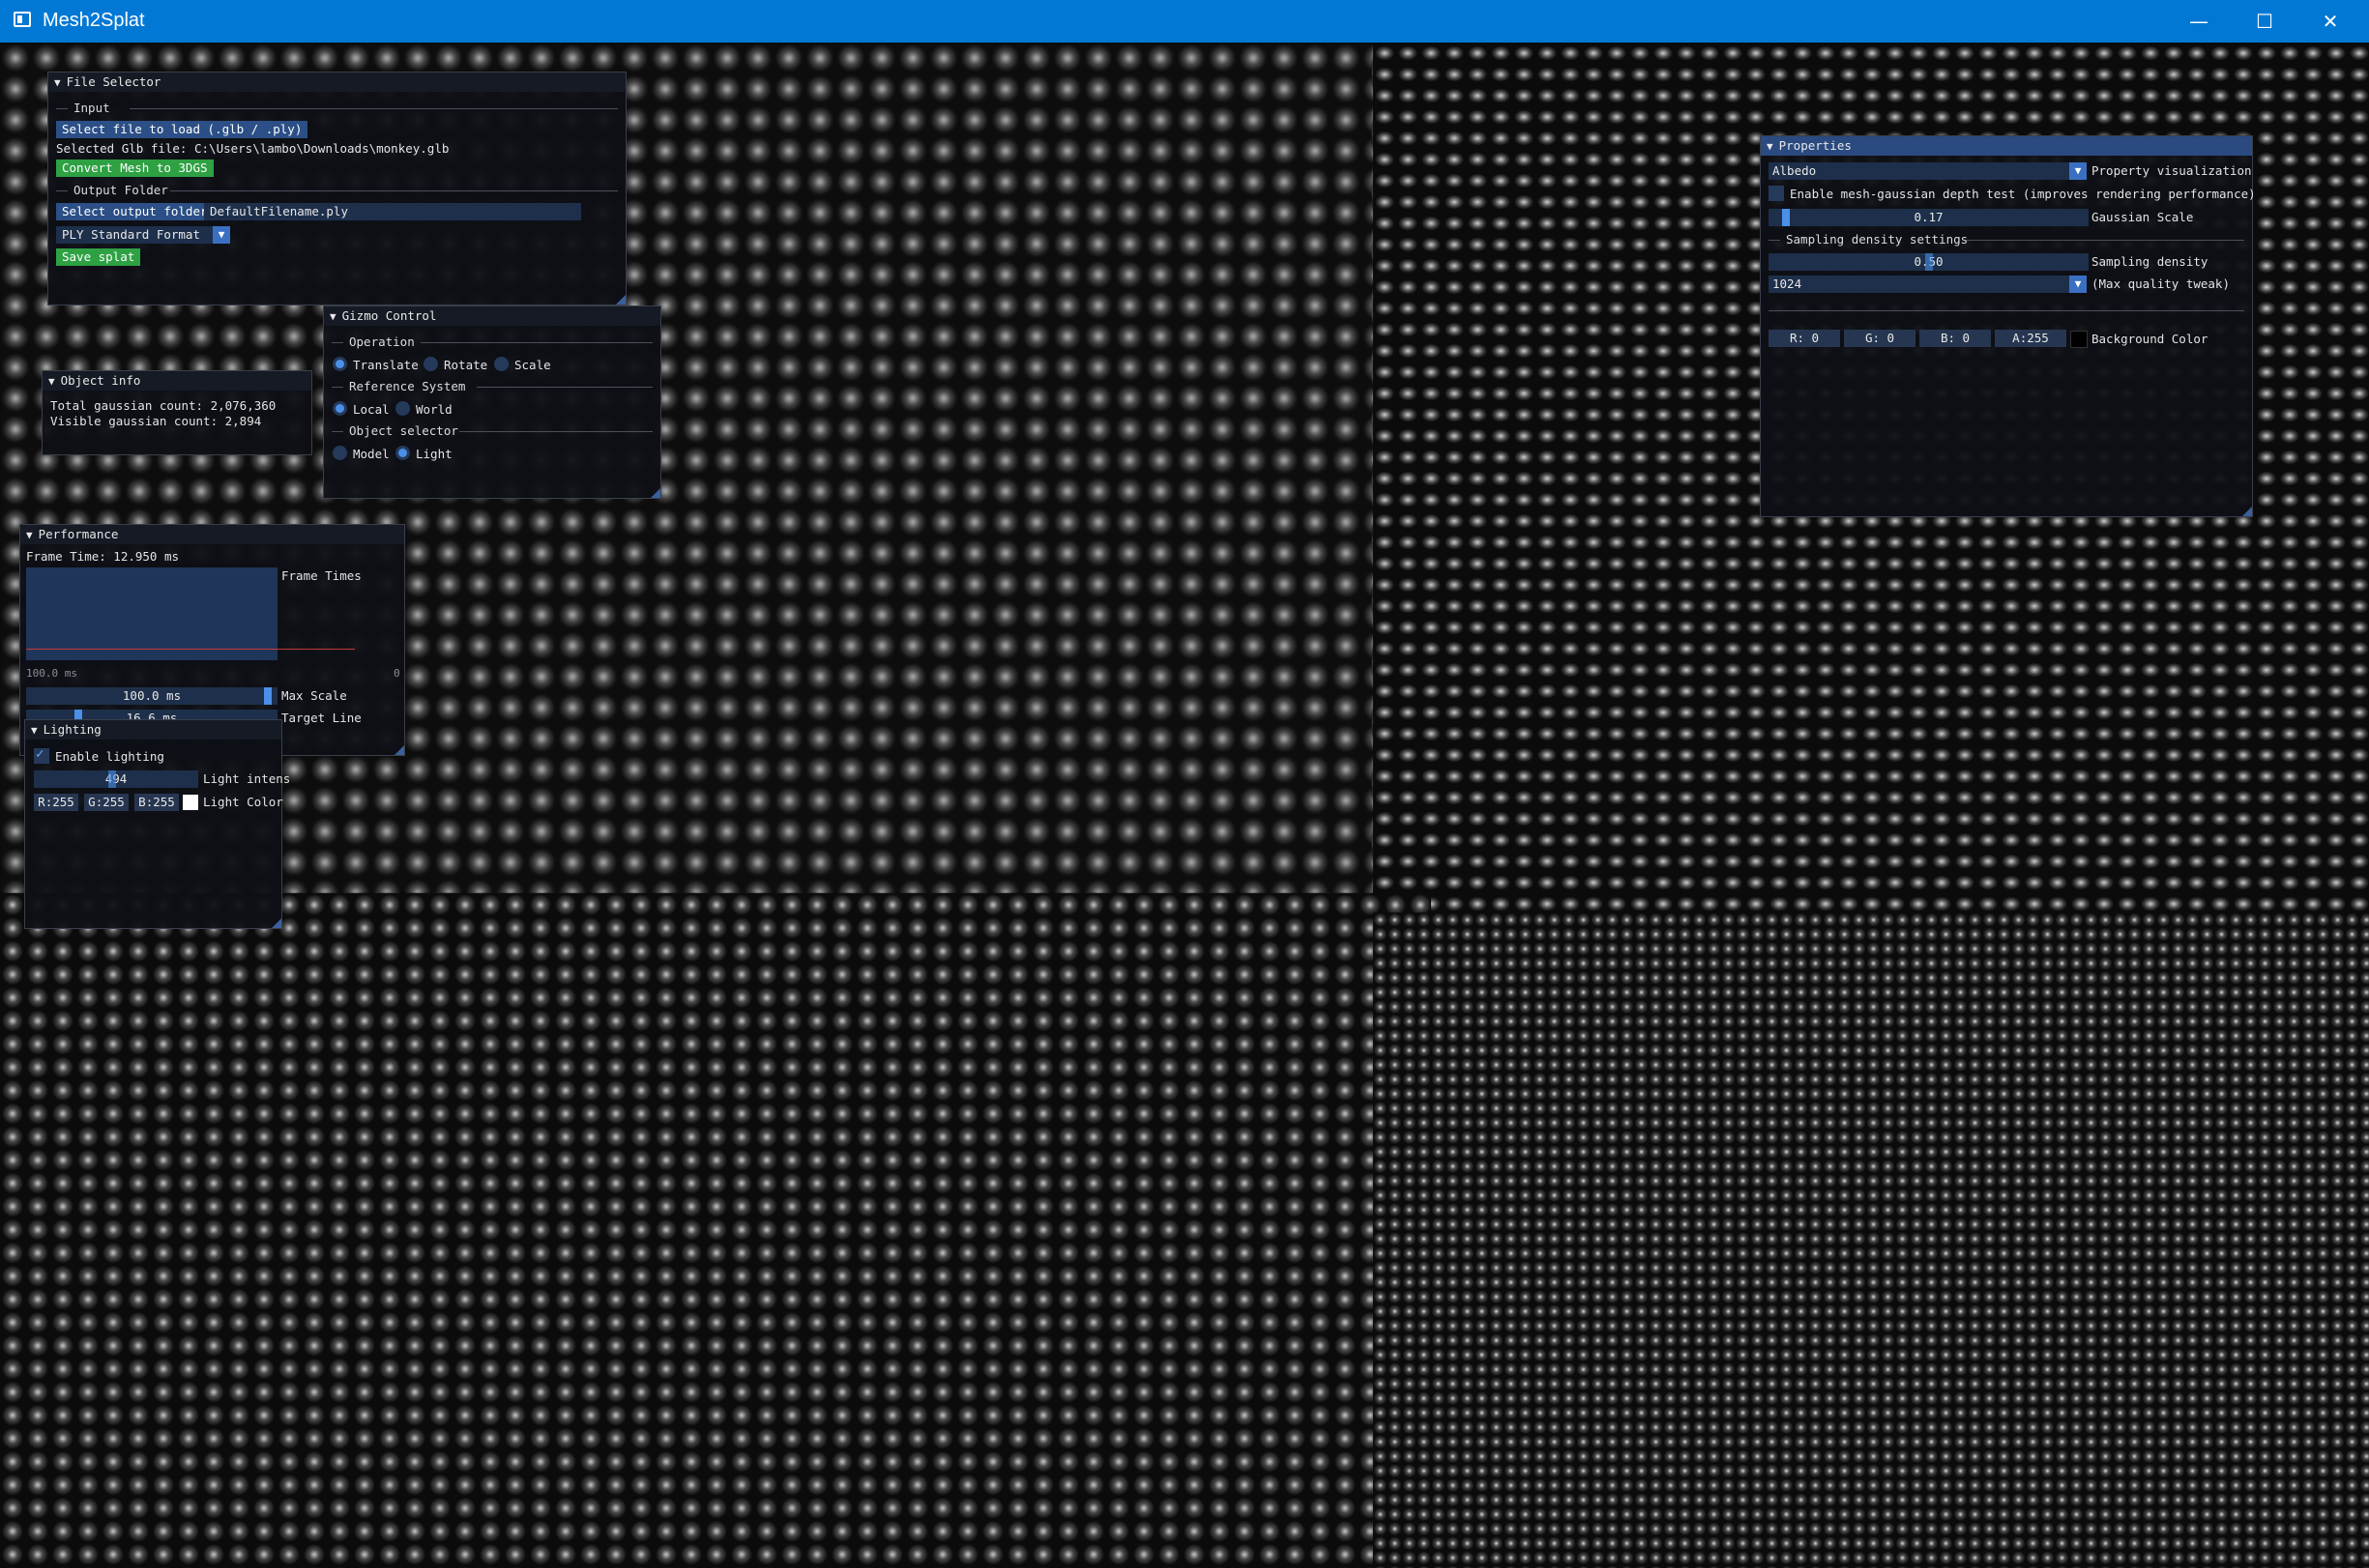 This screenshot has width=2369, height=1568. I want to click on bg-color-g-input: G: 0, so click(1880, 338).